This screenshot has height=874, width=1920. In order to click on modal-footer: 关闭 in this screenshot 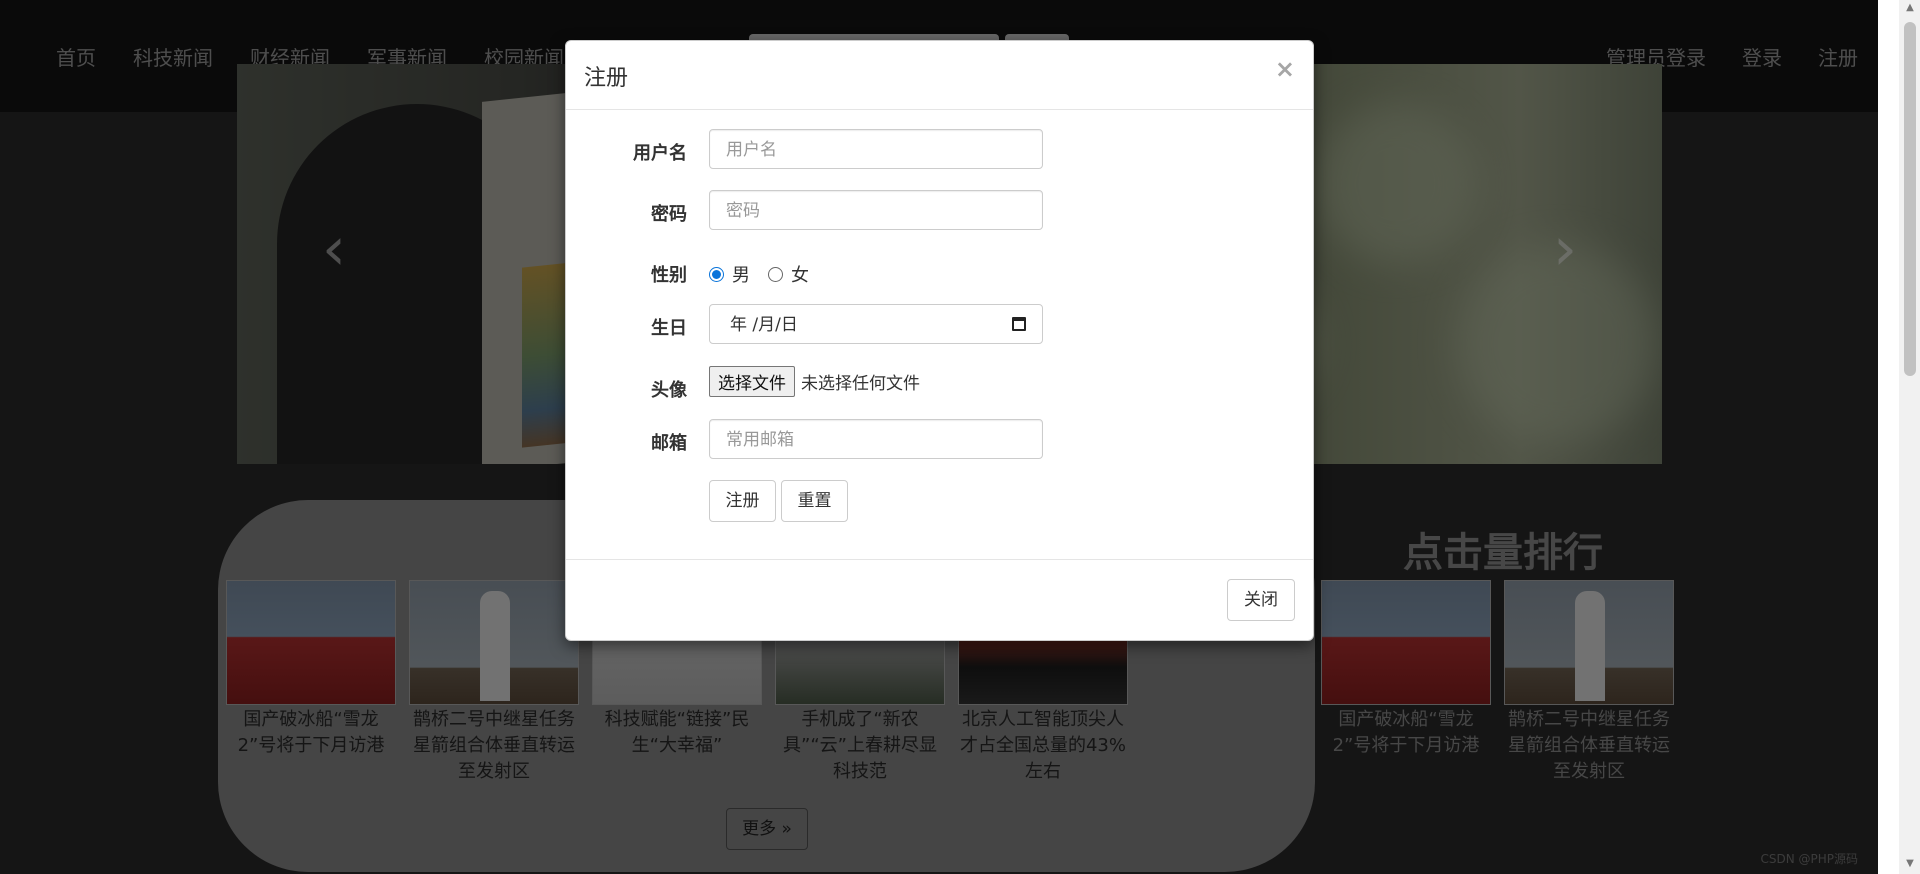, I will do `click(939, 599)`.